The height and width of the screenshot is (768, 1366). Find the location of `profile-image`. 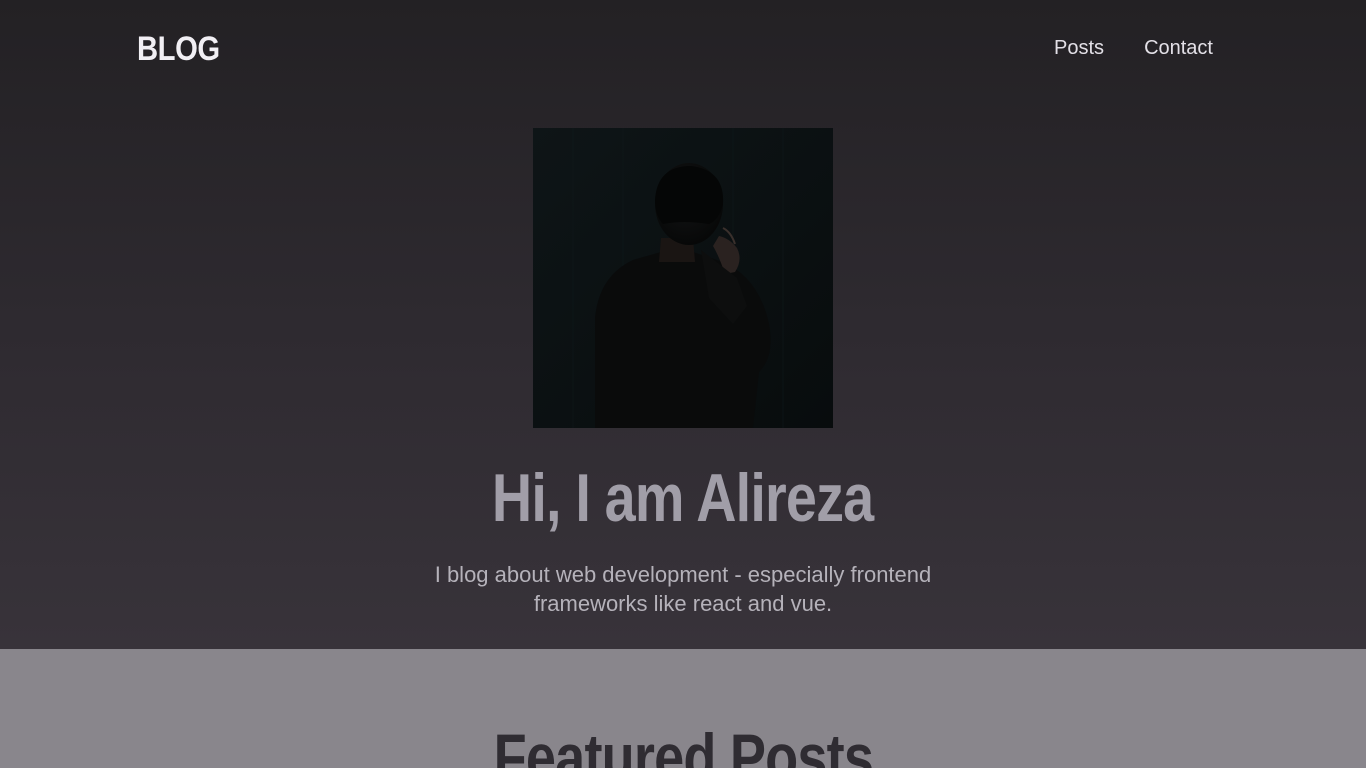

profile-image is located at coordinates (683, 278).